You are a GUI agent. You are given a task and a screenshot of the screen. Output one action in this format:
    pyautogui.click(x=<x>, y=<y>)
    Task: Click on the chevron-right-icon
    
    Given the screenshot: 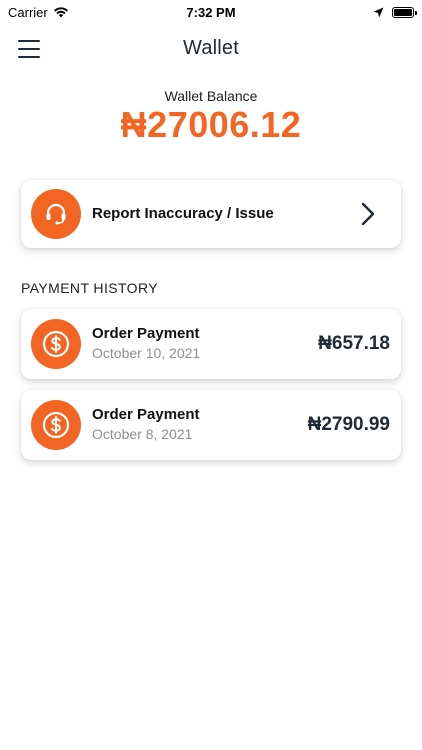 What is the action you would take?
    pyautogui.click(x=368, y=214)
    